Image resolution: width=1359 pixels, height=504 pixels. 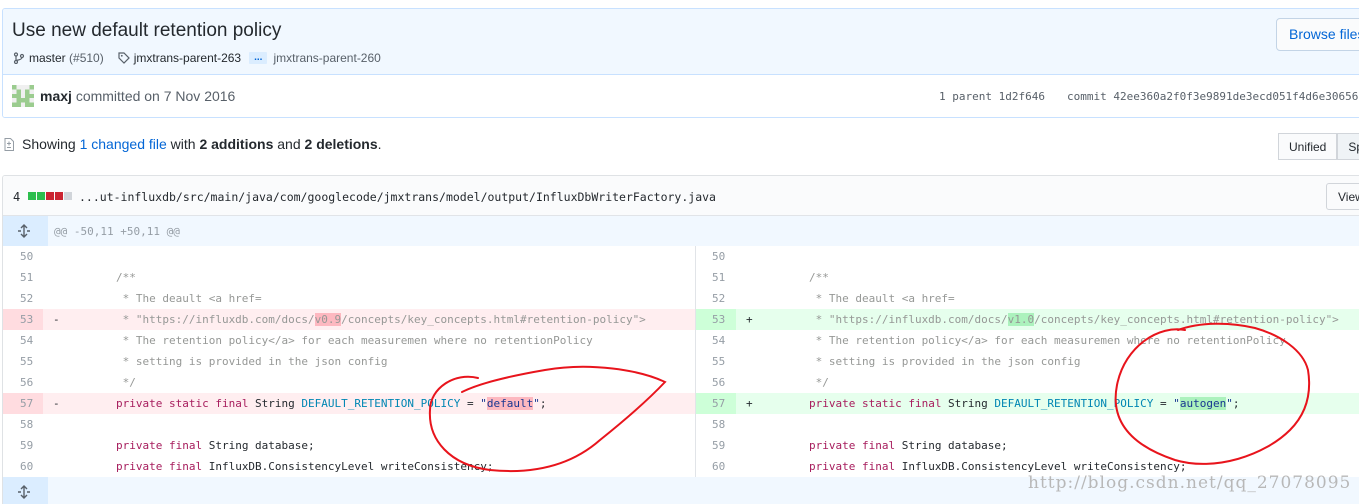 What do you see at coordinates (749, 319) in the screenshot?
I see `diff-sign: +` at bounding box center [749, 319].